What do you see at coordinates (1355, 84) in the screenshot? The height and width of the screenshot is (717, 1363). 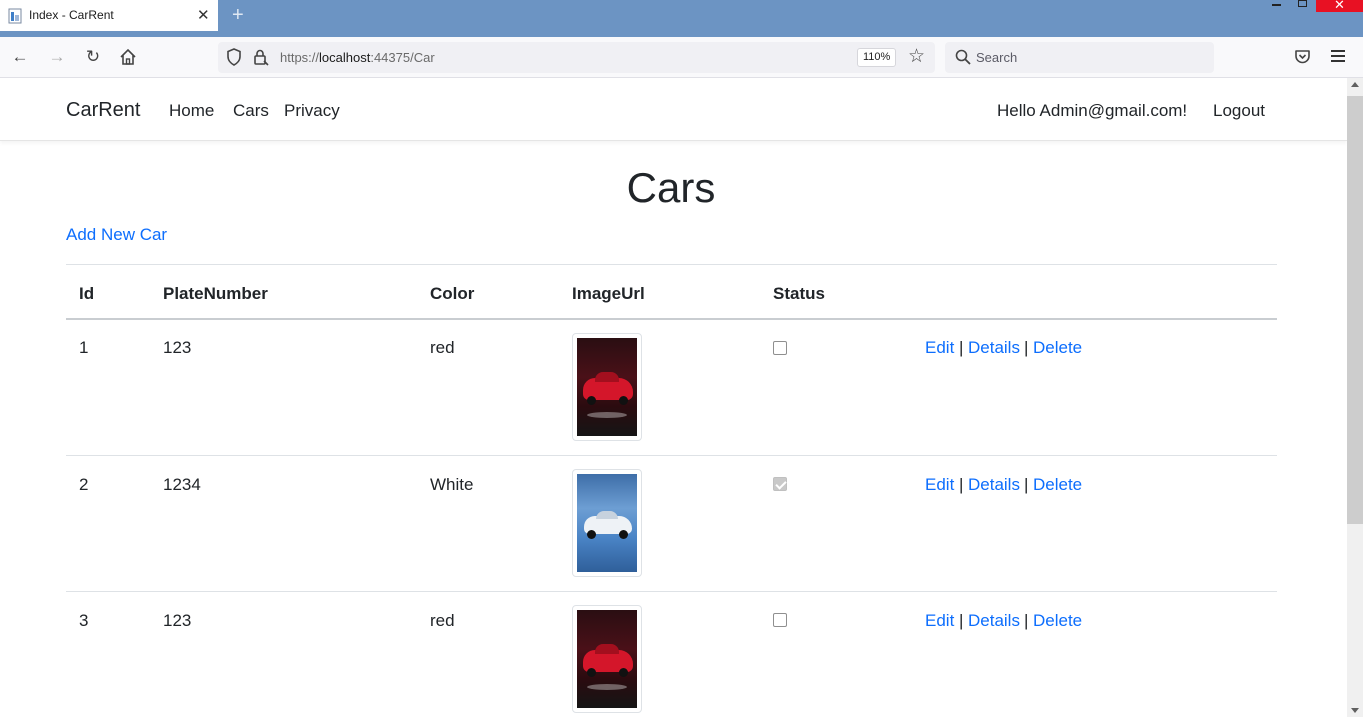 I see `scroll-up-arrow-icon` at bounding box center [1355, 84].